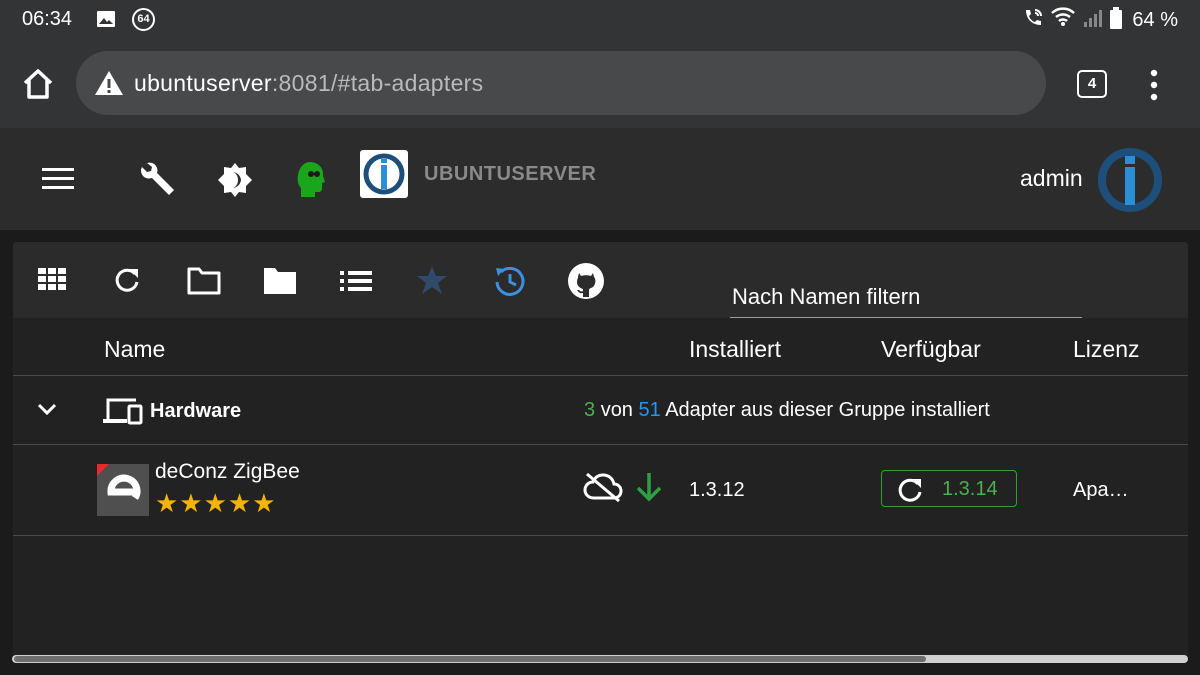 Image resolution: width=1200 pixels, height=675 pixels. Describe the element at coordinates (1116, 20) in the screenshot. I see `battery-icon` at that location.